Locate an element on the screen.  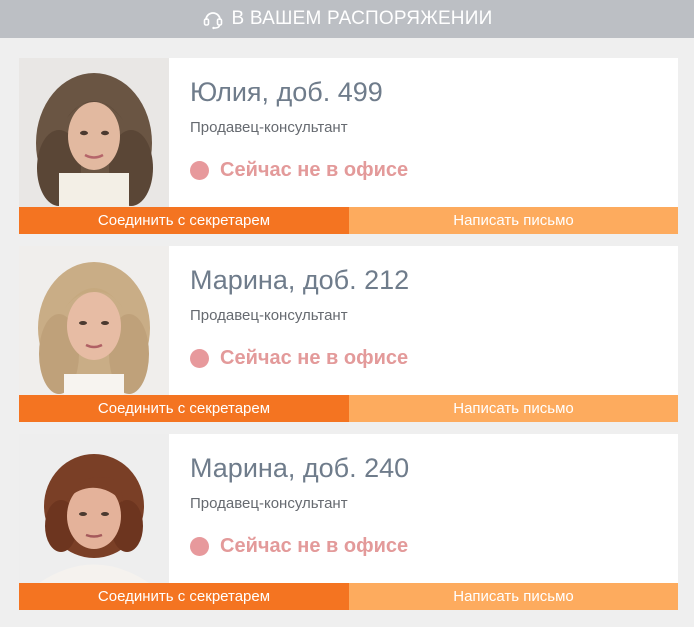
section-header: В ВАШЕМ РАСПОРЯЖЕНИИ is located at coordinates (347, 19).